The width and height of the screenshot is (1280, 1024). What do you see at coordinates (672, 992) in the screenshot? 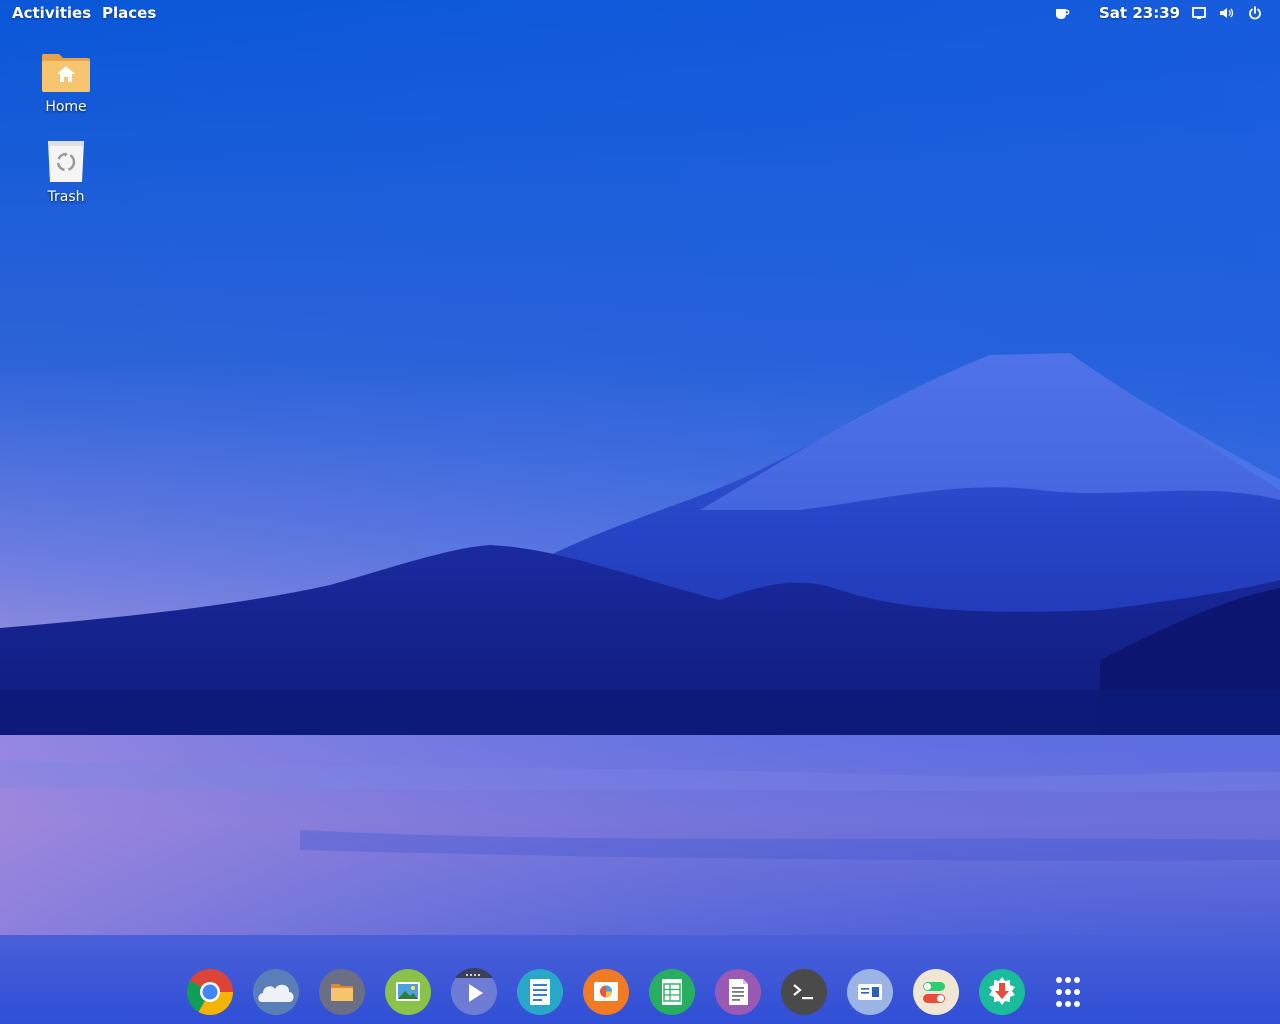
I see `spreadsheet-icon` at bounding box center [672, 992].